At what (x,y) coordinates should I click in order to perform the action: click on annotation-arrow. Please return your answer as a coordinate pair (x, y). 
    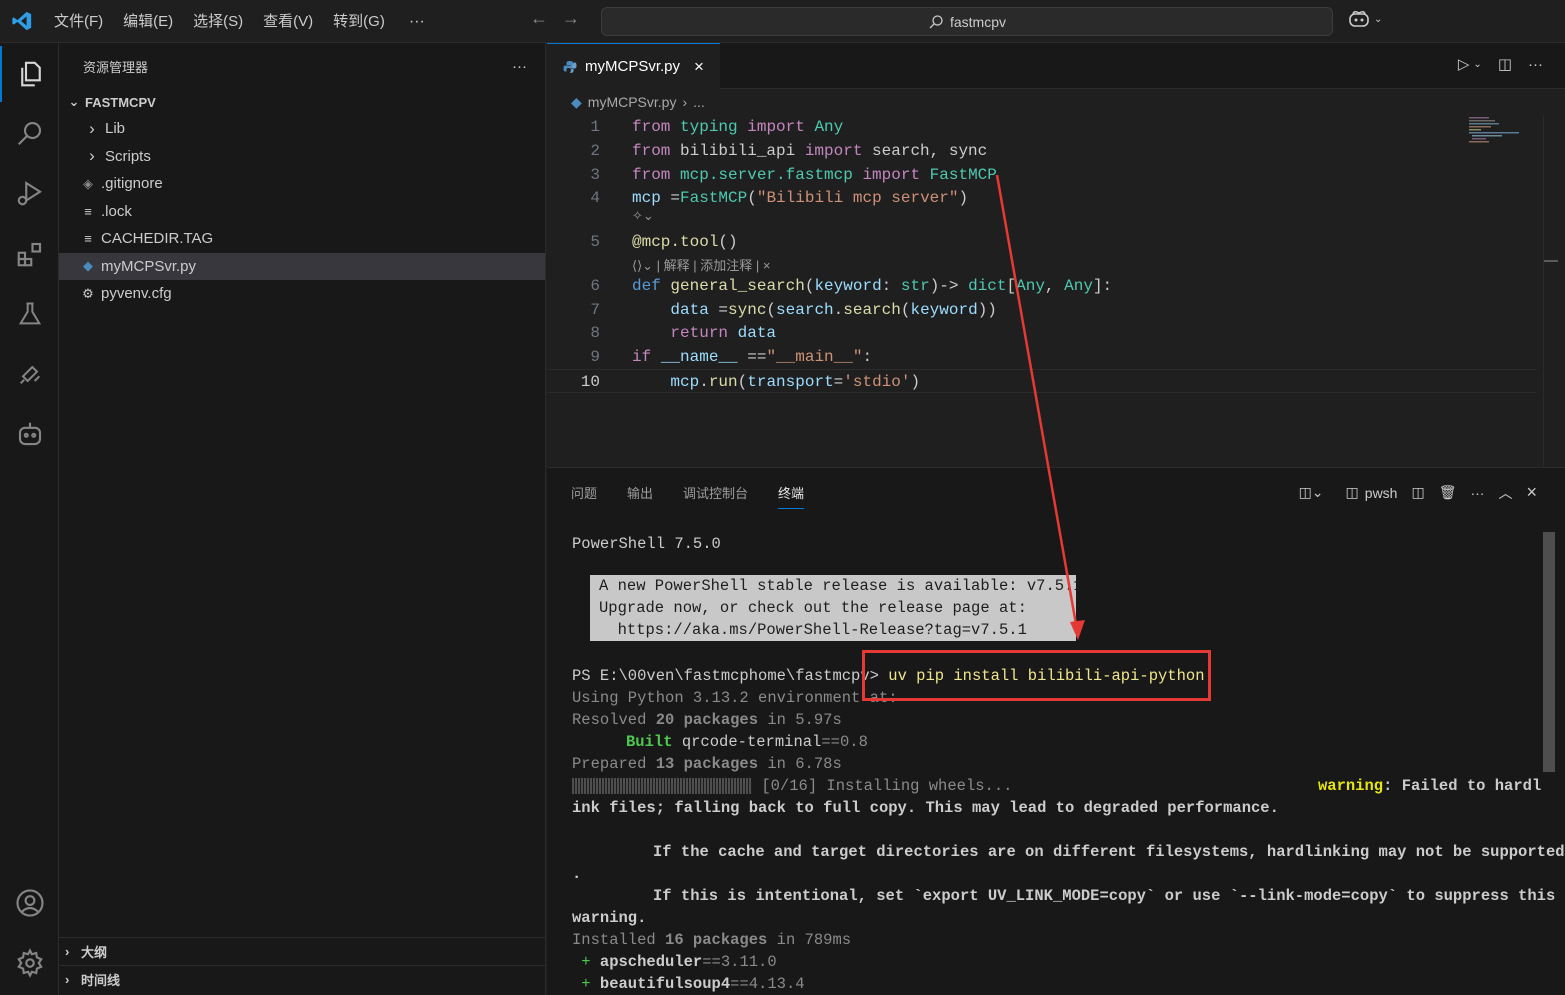
    Looking at the image, I should click on (1040, 407).